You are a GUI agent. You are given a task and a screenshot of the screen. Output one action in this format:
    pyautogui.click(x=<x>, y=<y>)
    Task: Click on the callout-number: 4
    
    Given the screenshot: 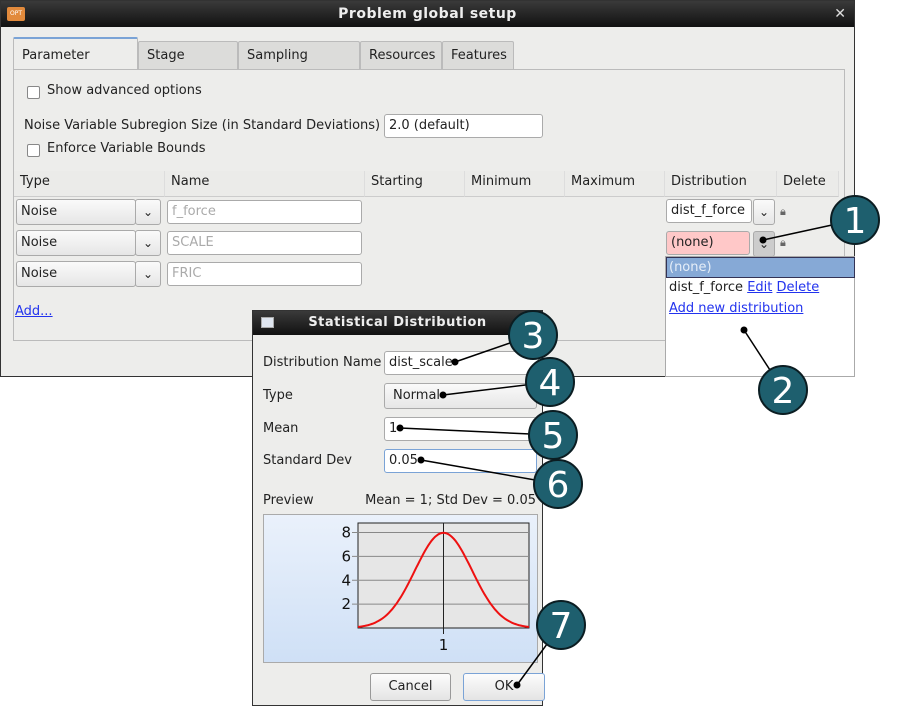 What is the action you would take?
    pyautogui.click(x=550, y=383)
    